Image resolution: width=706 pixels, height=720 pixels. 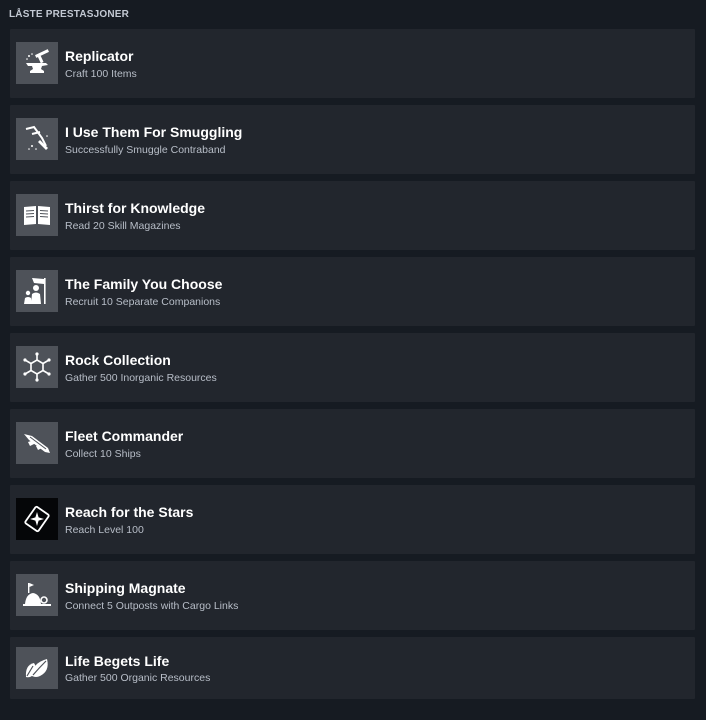 I want to click on achievement-title: Rock Collection, so click(x=118, y=360).